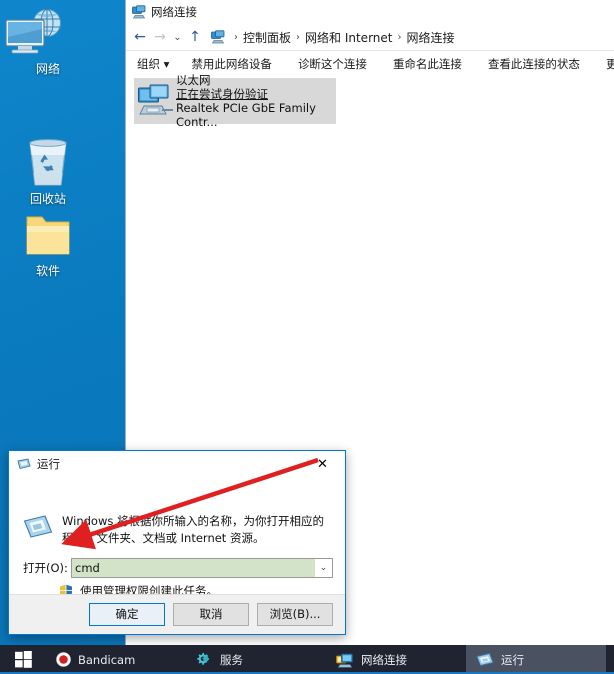  I want to click on bandicam-record-icon, so click(63, 659).